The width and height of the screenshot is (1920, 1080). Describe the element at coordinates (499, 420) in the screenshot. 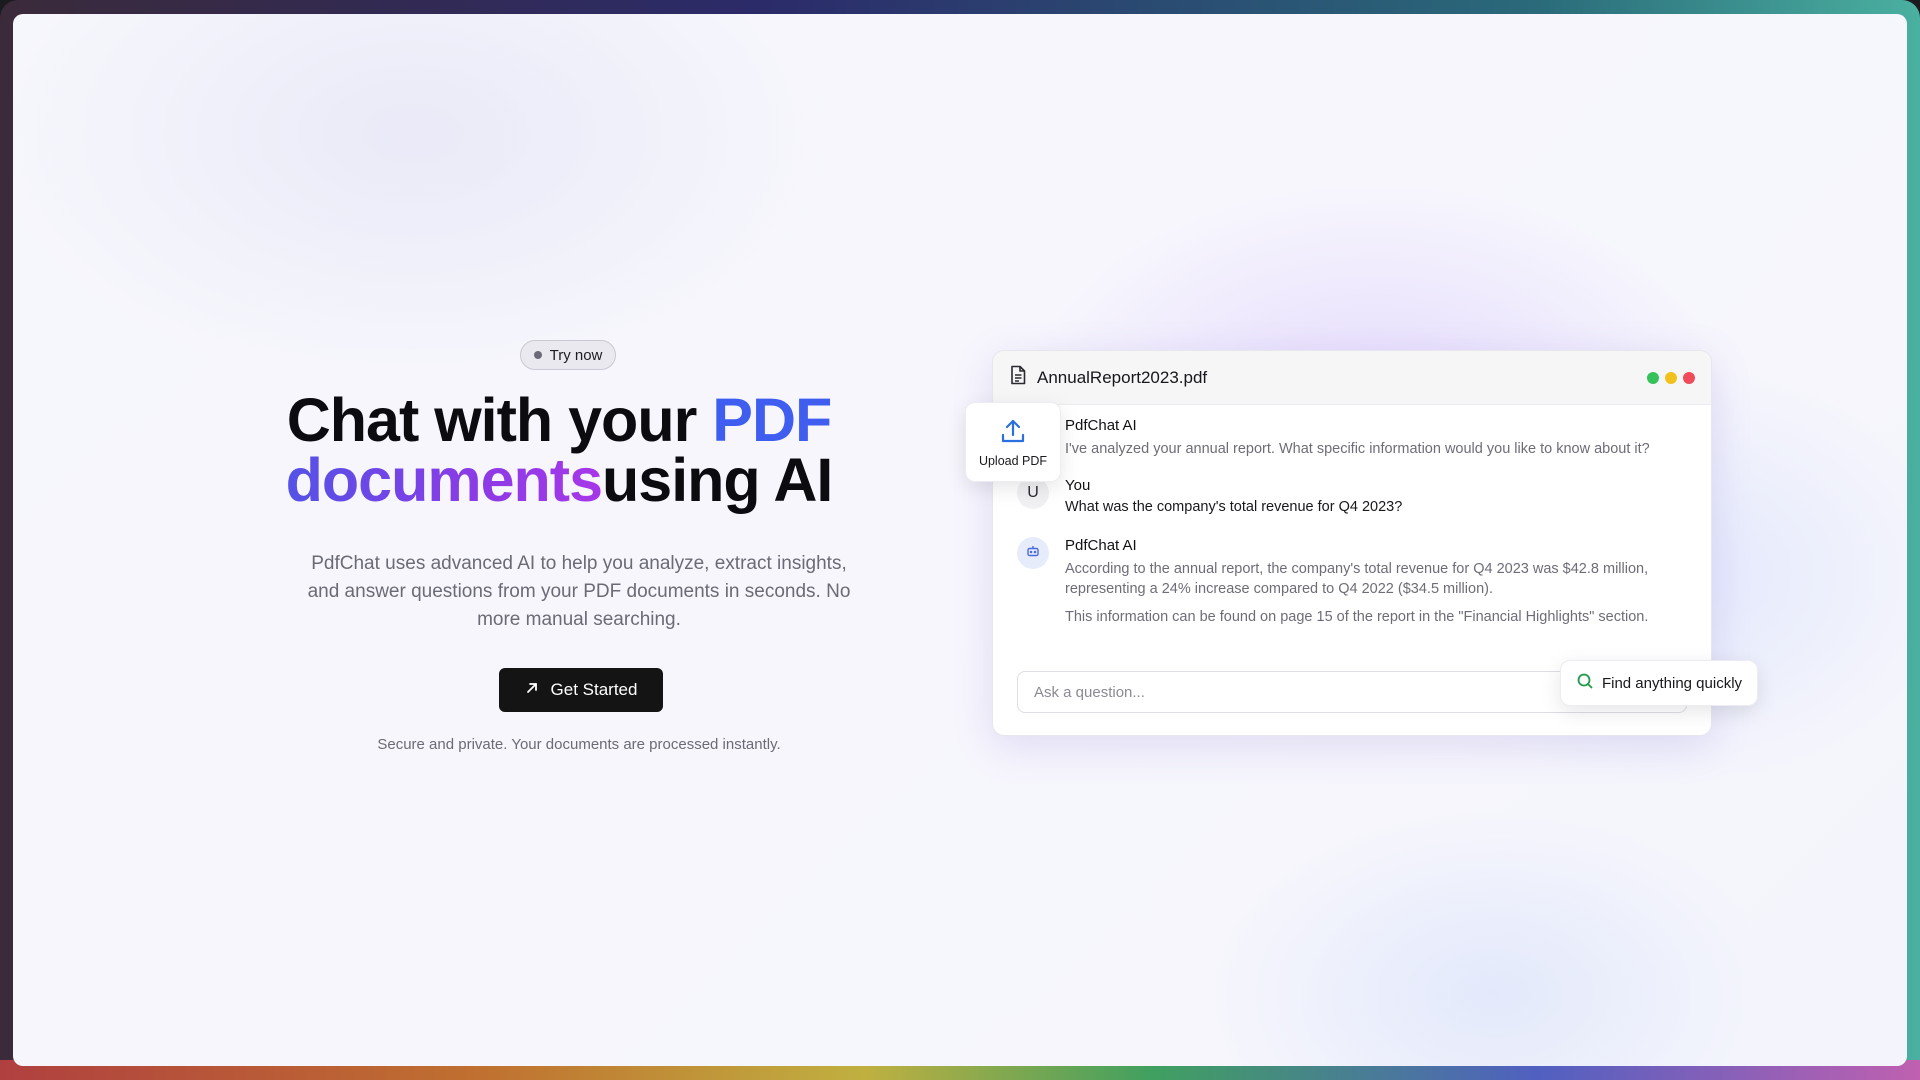

I see `hero-title-part1: Chat with your` at that location.